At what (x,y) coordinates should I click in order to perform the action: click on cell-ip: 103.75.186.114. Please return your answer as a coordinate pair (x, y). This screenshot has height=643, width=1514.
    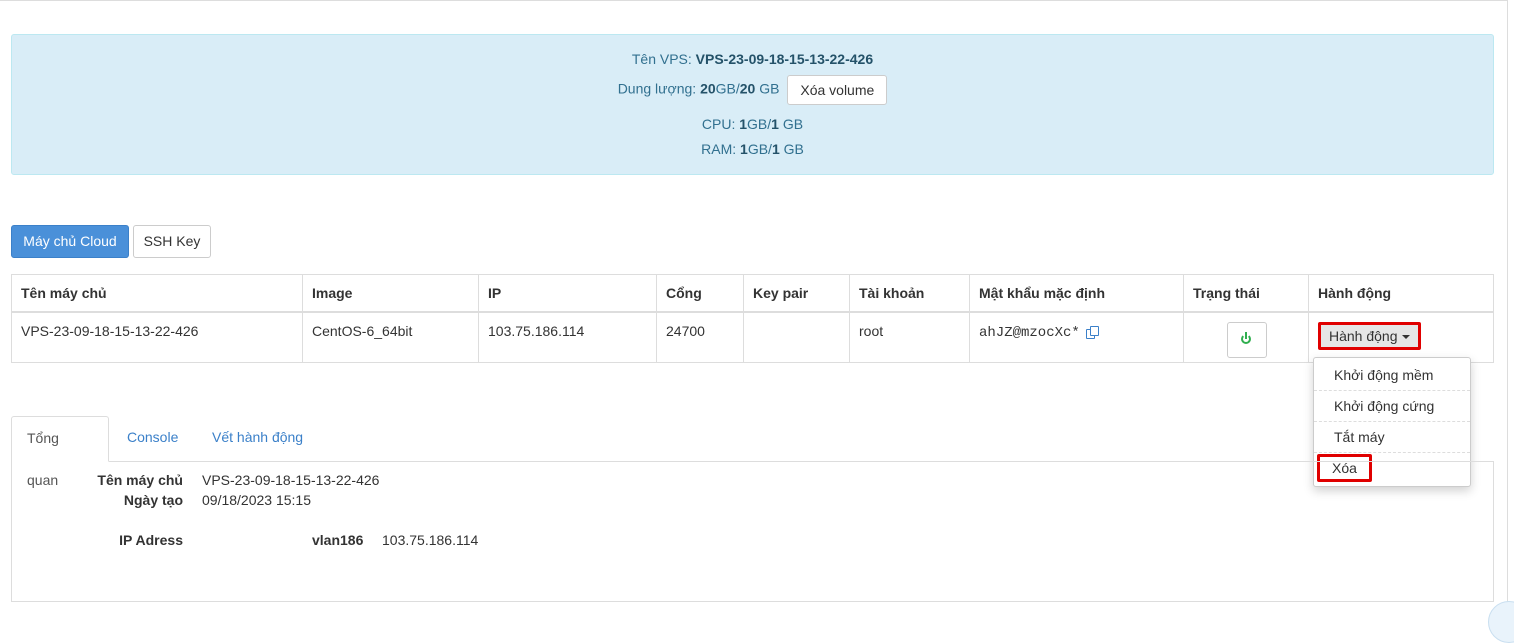
    Looking at the image, I should click on (567, 337).